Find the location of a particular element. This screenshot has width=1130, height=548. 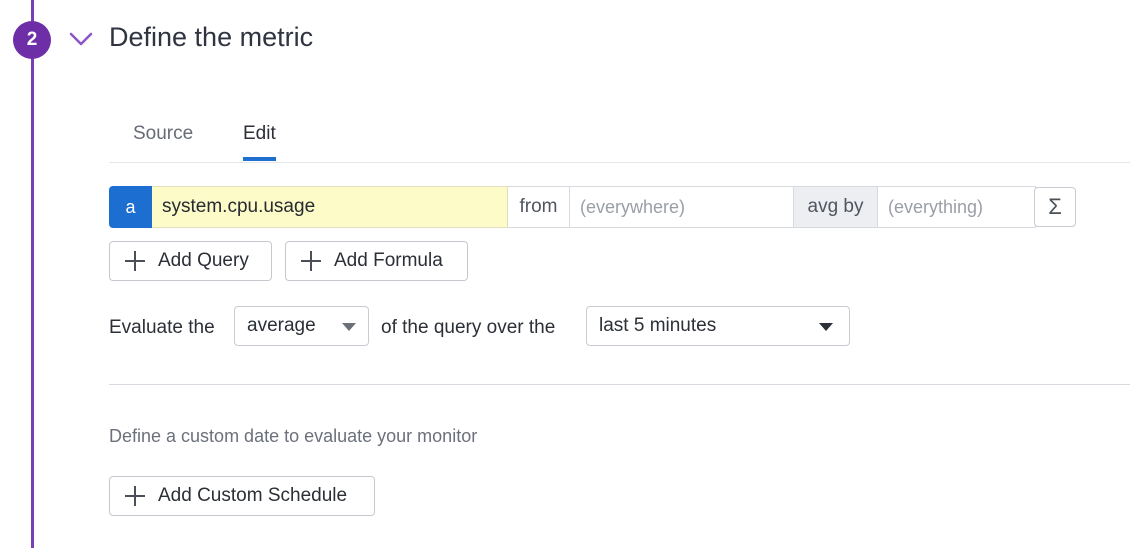

query-letter-badge: a is located at coordinates (130, 207).